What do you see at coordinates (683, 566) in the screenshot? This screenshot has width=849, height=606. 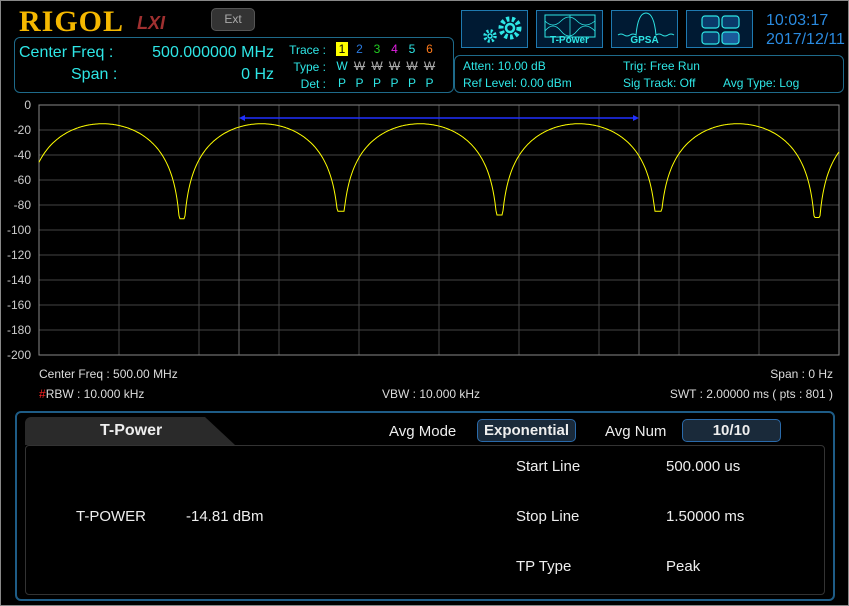 I see `tp-type-value: Peak` at bounding box center [683, 566].